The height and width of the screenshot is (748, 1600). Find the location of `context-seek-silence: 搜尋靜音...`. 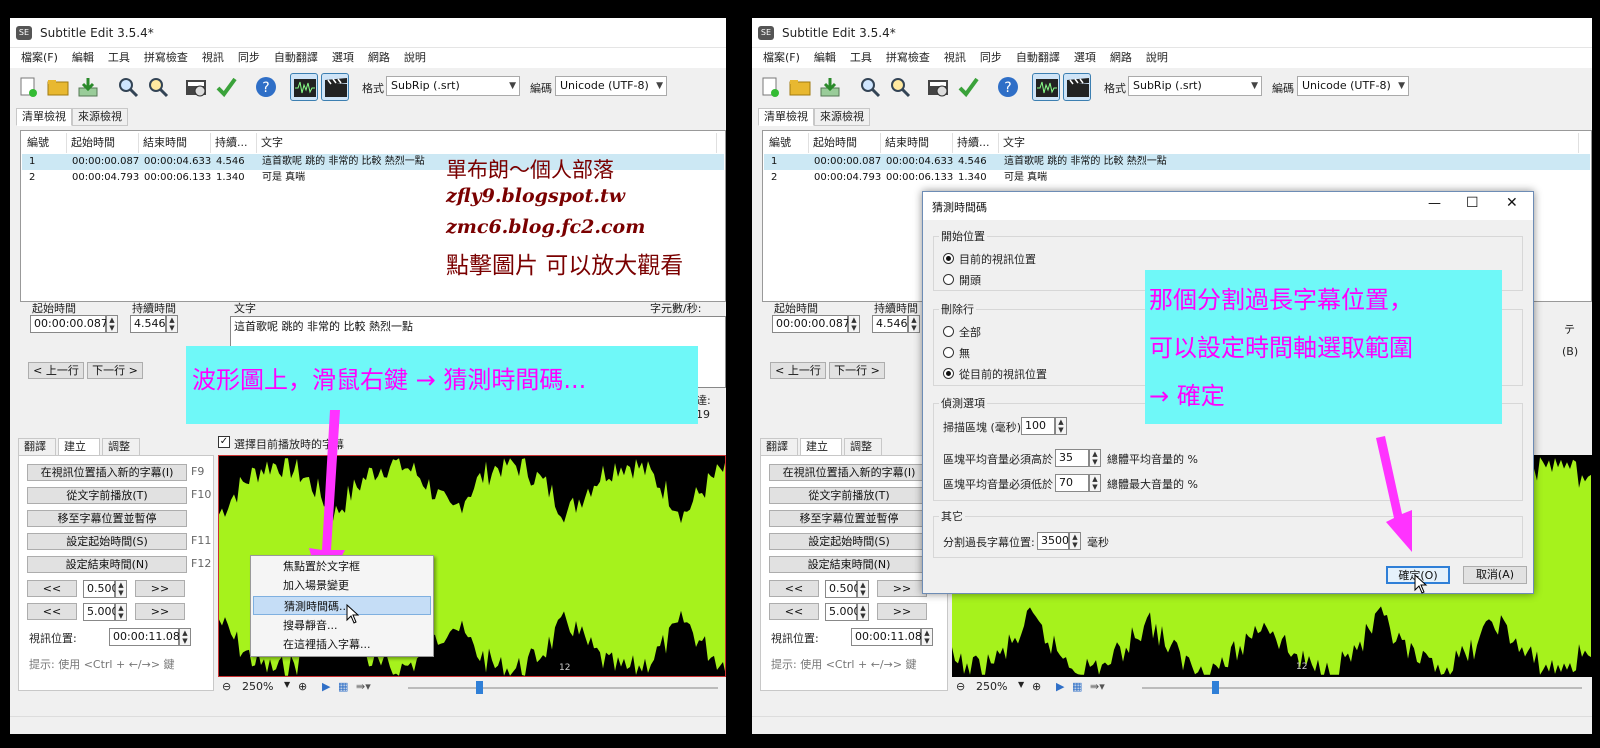

context-seek-silence: 搜尋靜音... is located at coordinates (342, 625).